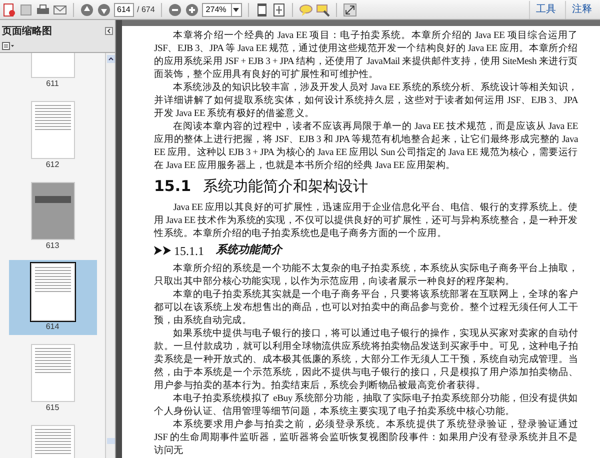  What do you see at coordinates (279, 9) in the screenshot?
I see `fit-page-icon` at bounding box center [279, 9].